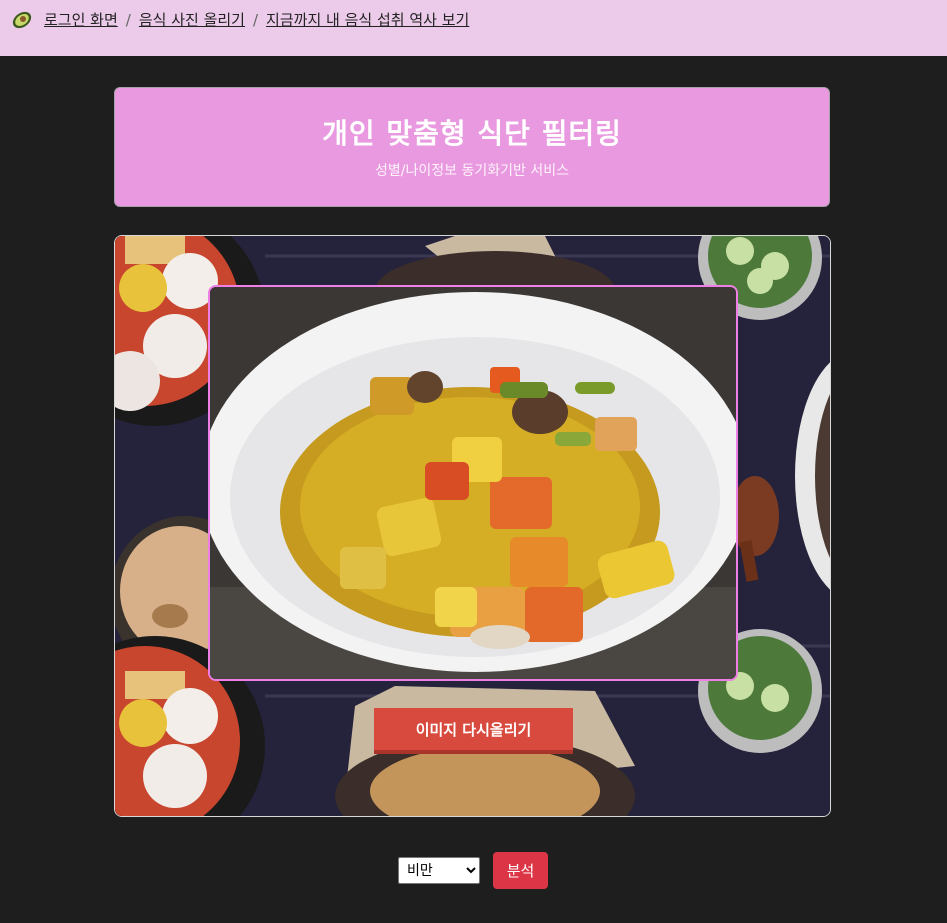 The width and height of the screenshot is (947, 923). Describe the element at coordinates (520, 870) in the screenshot. I see `analyze-button: 분석` at that location.